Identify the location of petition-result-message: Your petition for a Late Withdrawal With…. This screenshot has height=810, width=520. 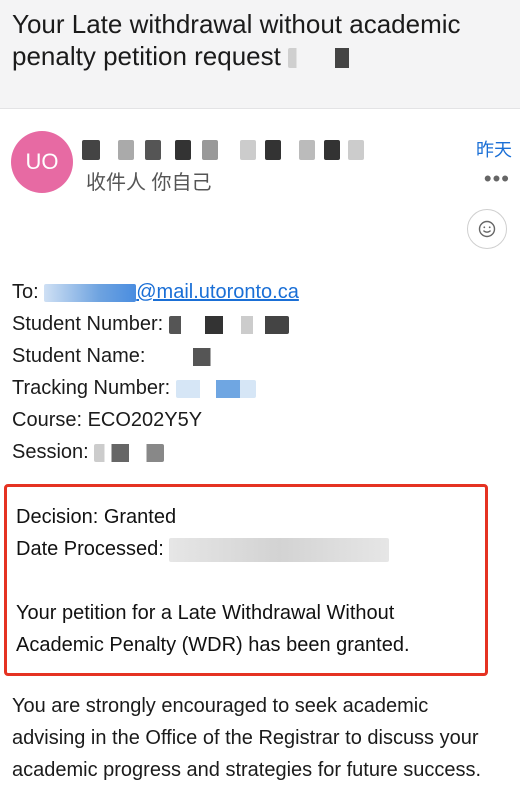
(213, 629).